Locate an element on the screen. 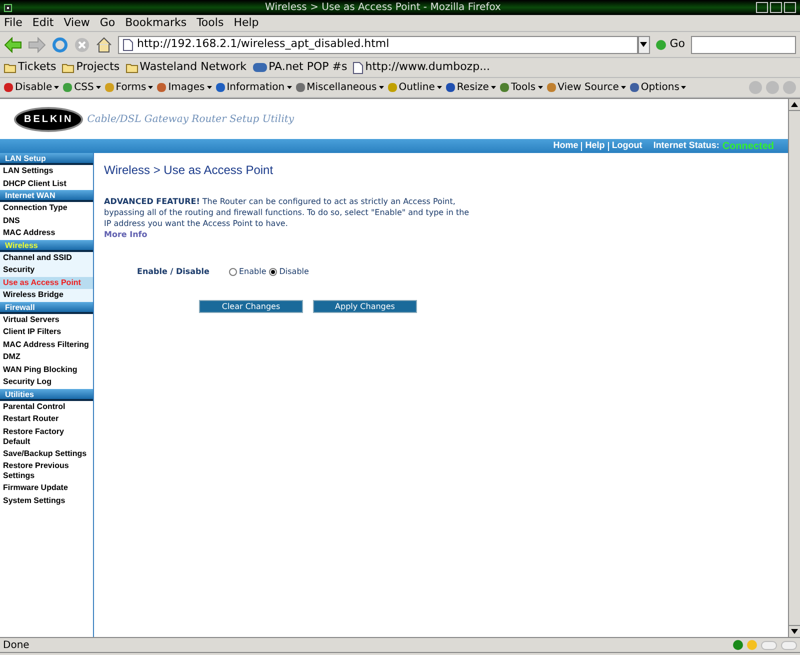 The height and width of the screenshot is (655, 800). bookmark-item: Tickets is located at coordinates (30, 67).